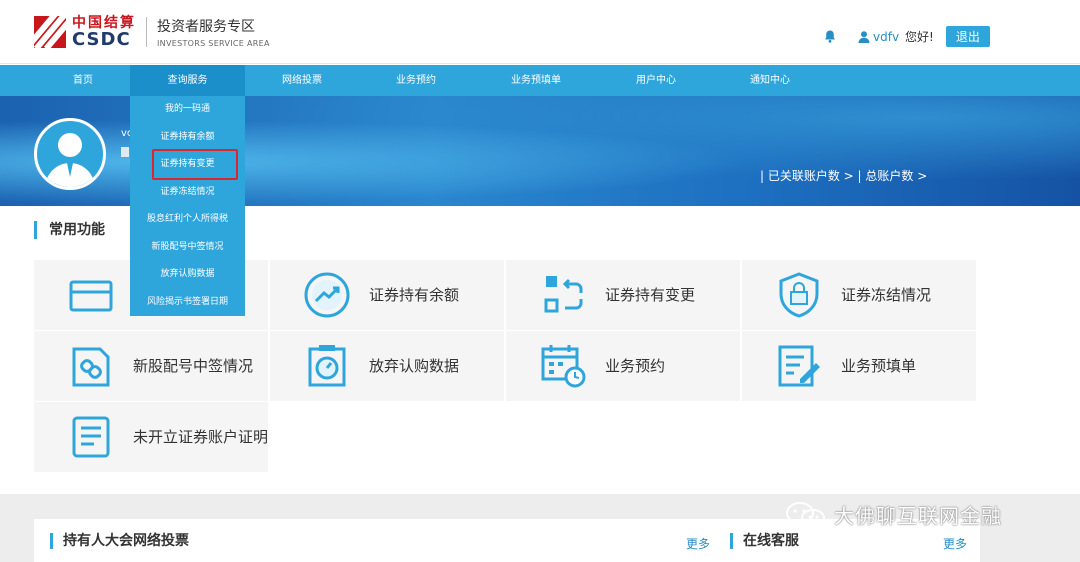 The image size is (1080, 562). I want to click on func-card-prefill-form: 业务预填单, so click(859, 366).